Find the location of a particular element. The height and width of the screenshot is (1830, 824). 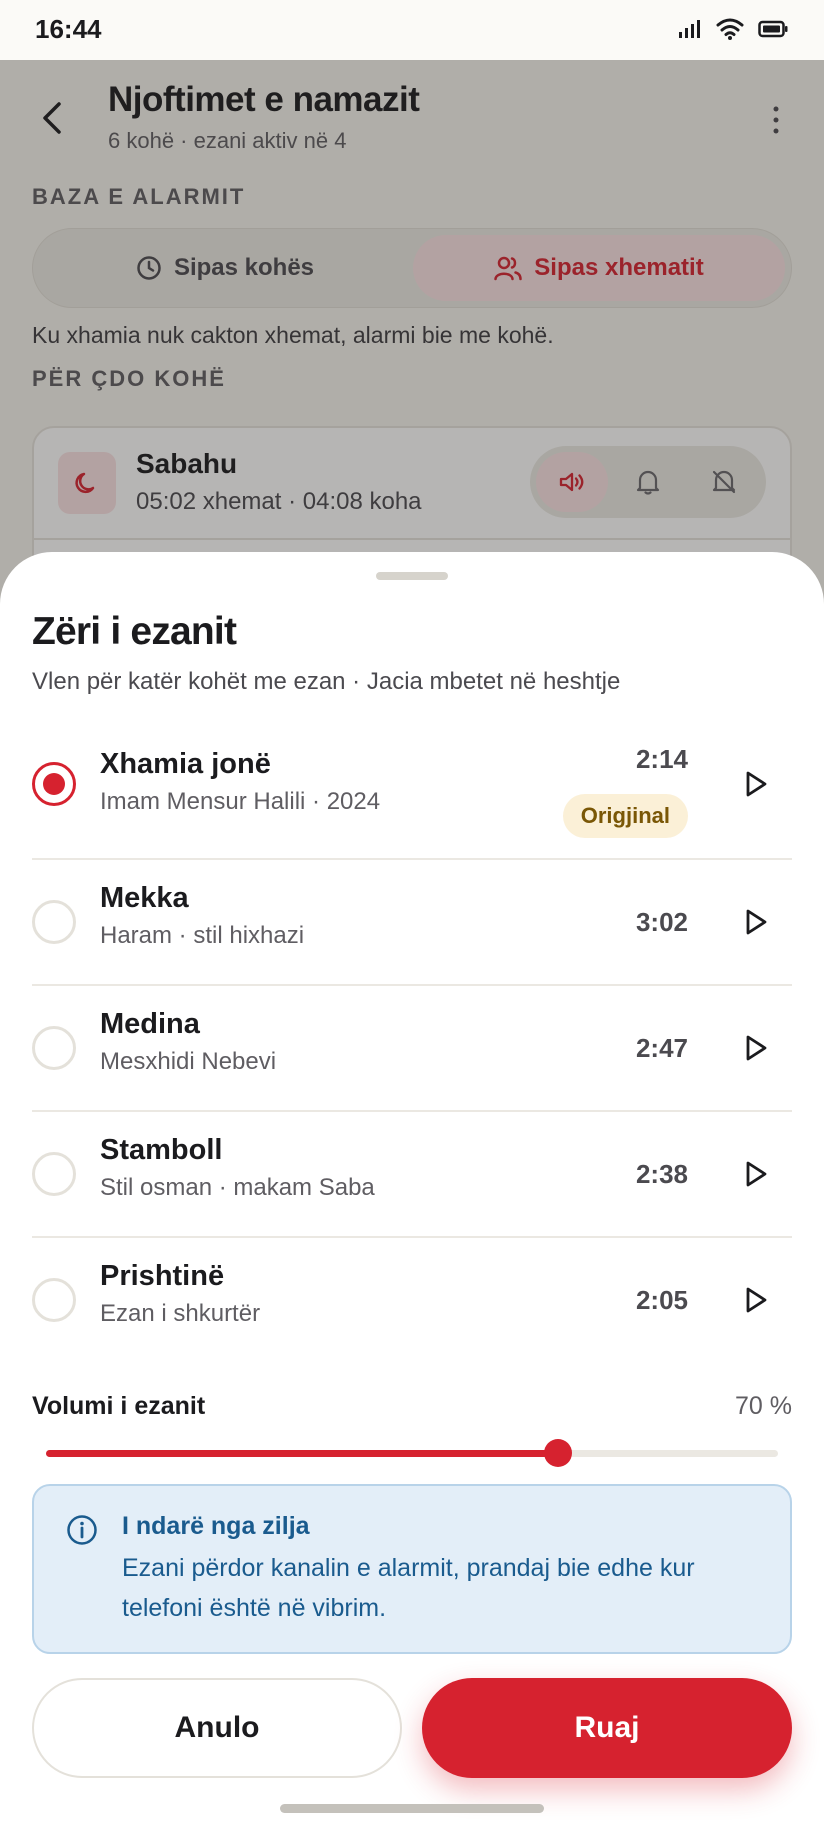

sound-option-subtitle: Haram · stil hixhazi is located at coordinates (202, 935).